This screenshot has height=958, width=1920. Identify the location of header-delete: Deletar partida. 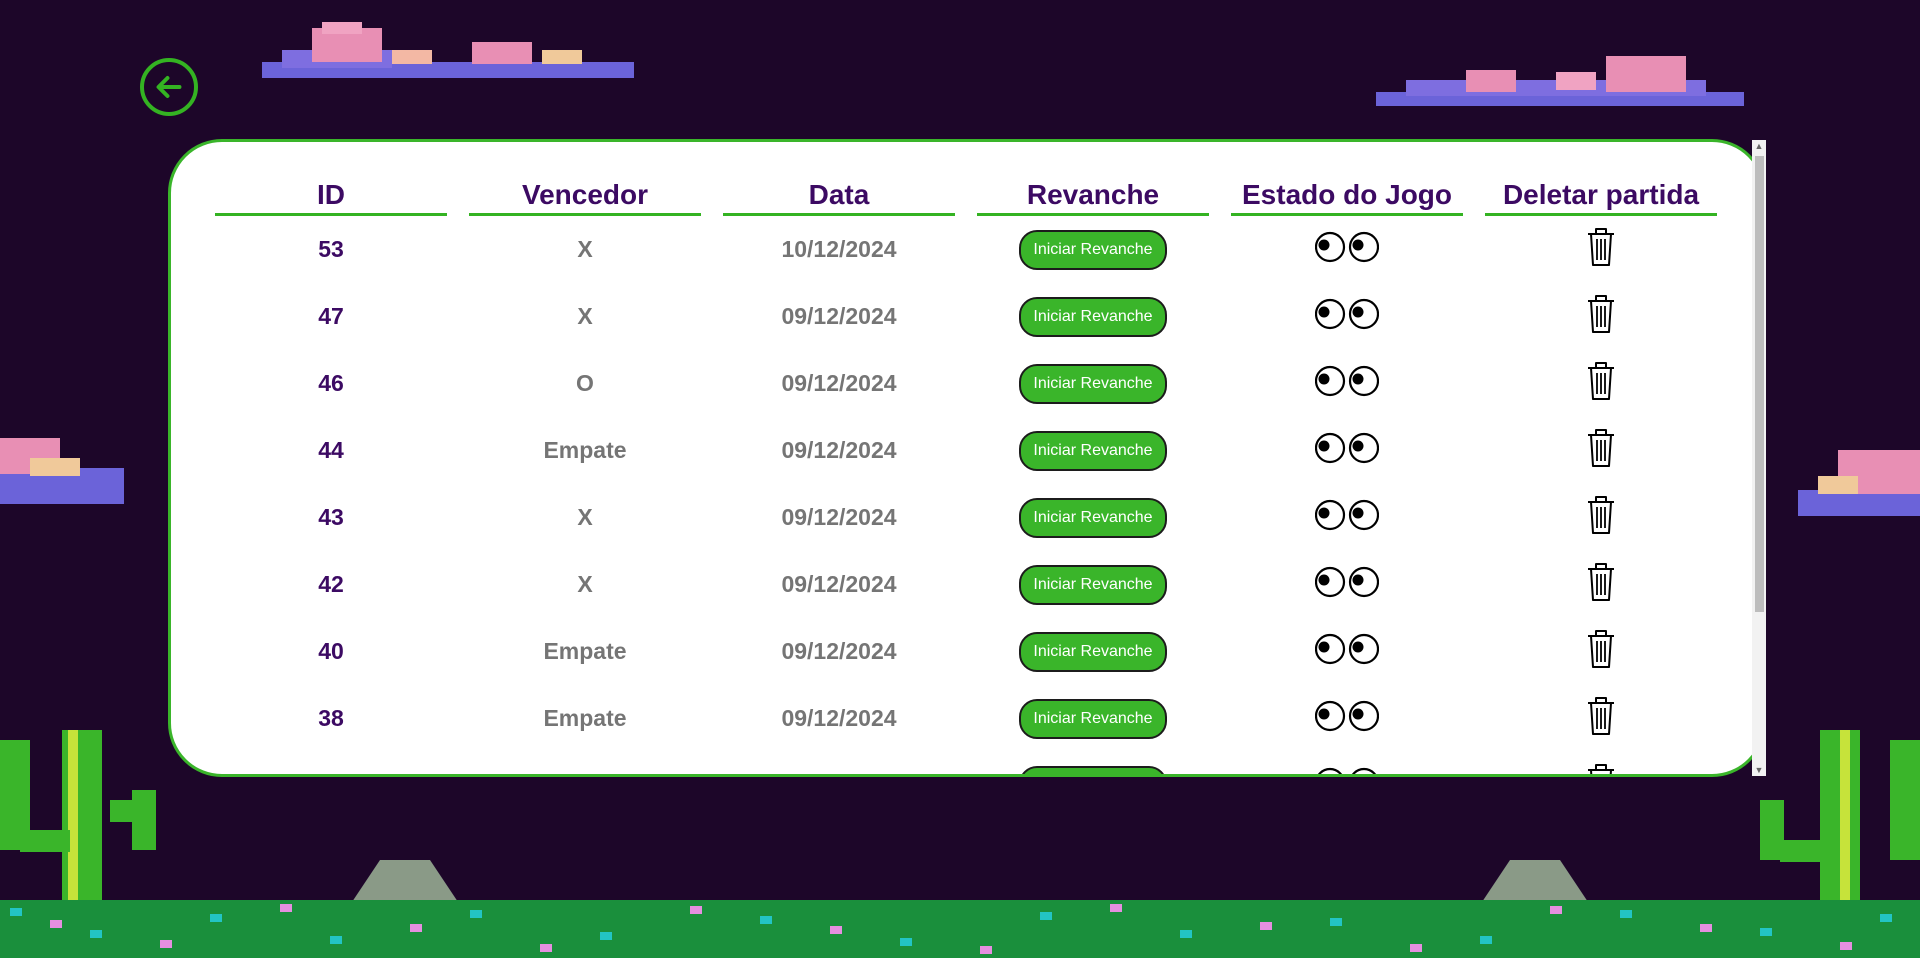
(1601, 195).